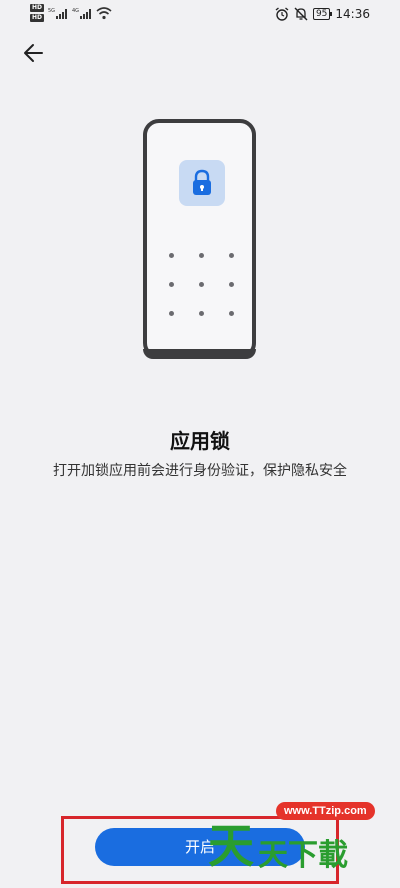  I want to click on phone-illustration, so click(199, 239).